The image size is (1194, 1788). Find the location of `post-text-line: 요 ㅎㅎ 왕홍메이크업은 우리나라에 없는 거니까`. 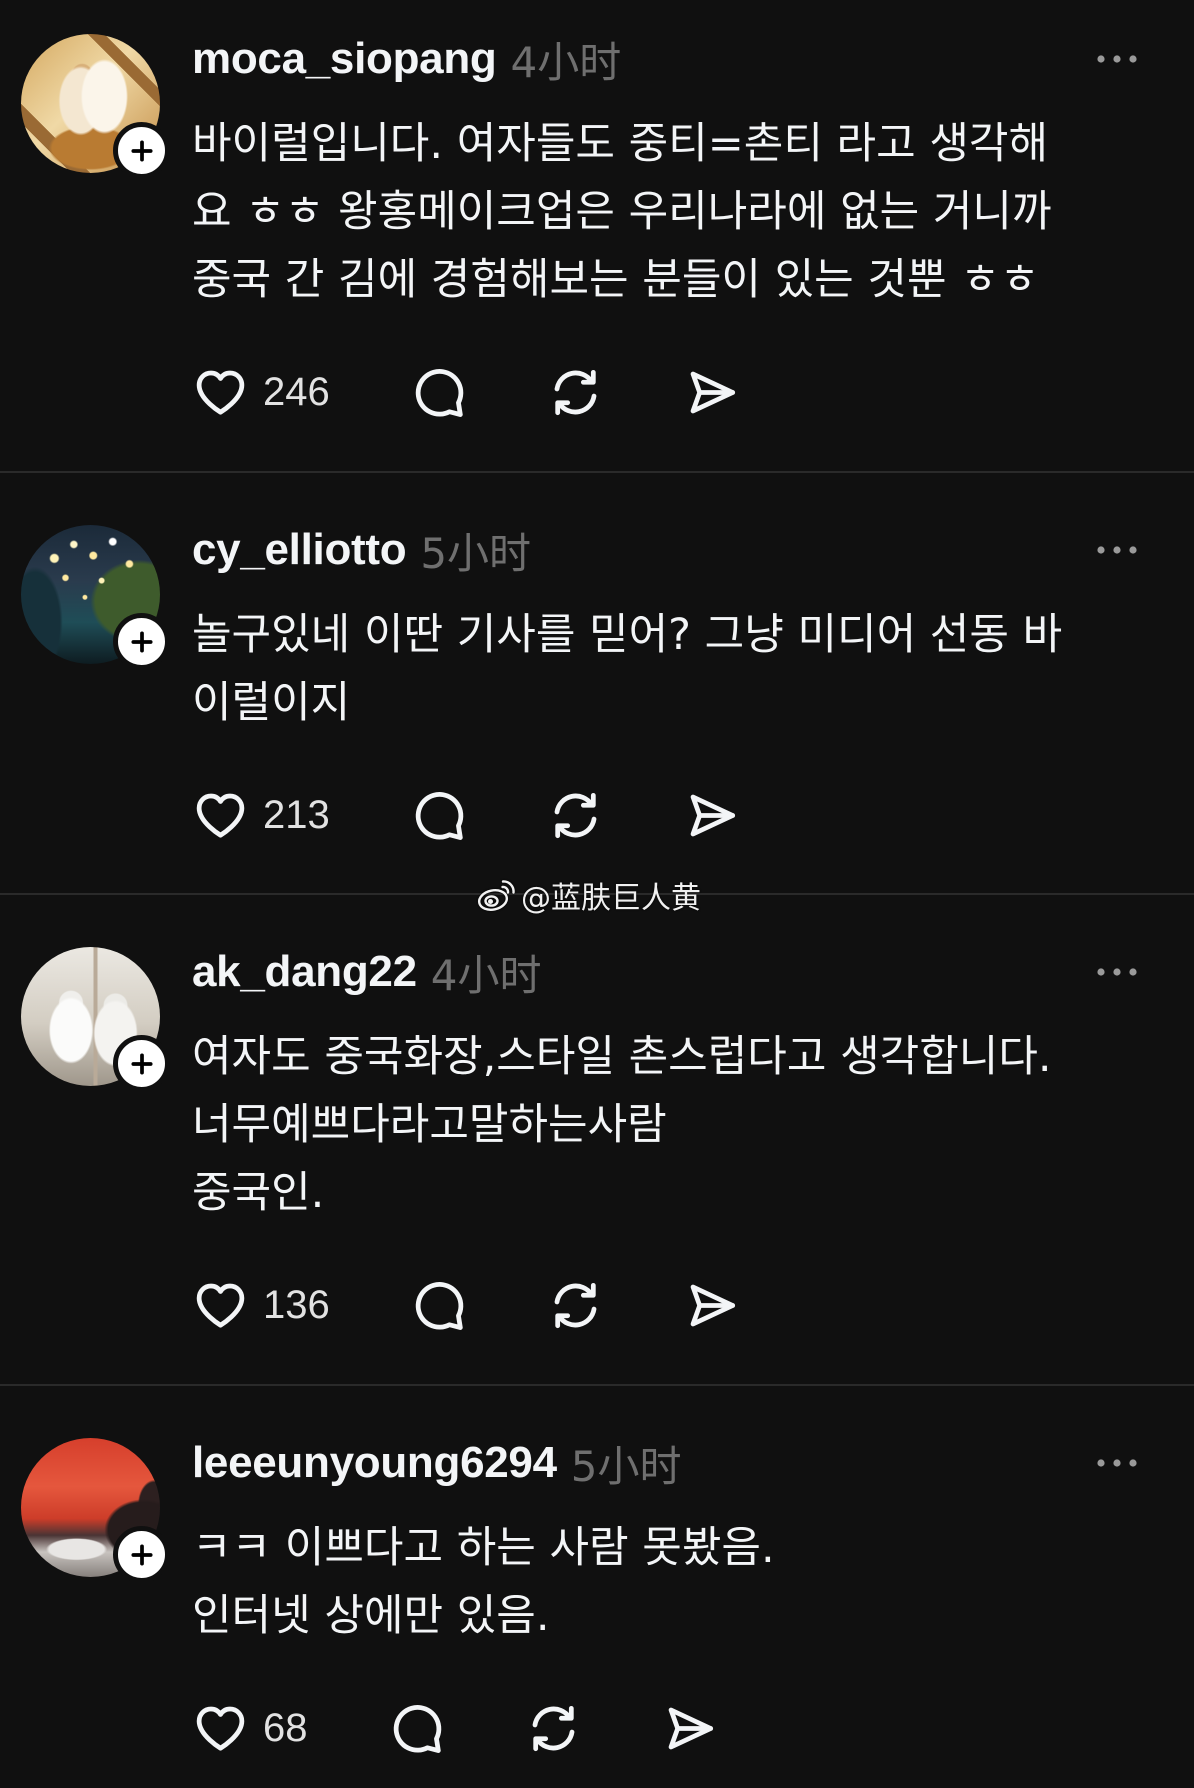

post-text-line: 요 ㅎㅎ 왕홍메이크업은 우리나라에 없는 거니까 is located at coordinates (622, 212).